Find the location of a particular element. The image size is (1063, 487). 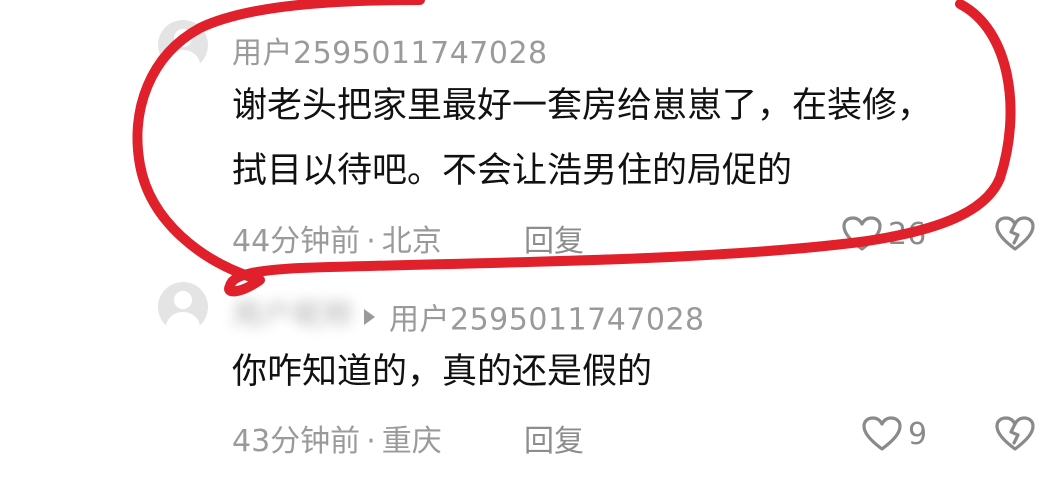

like-count: 26 is located at coordinates (907, 234).